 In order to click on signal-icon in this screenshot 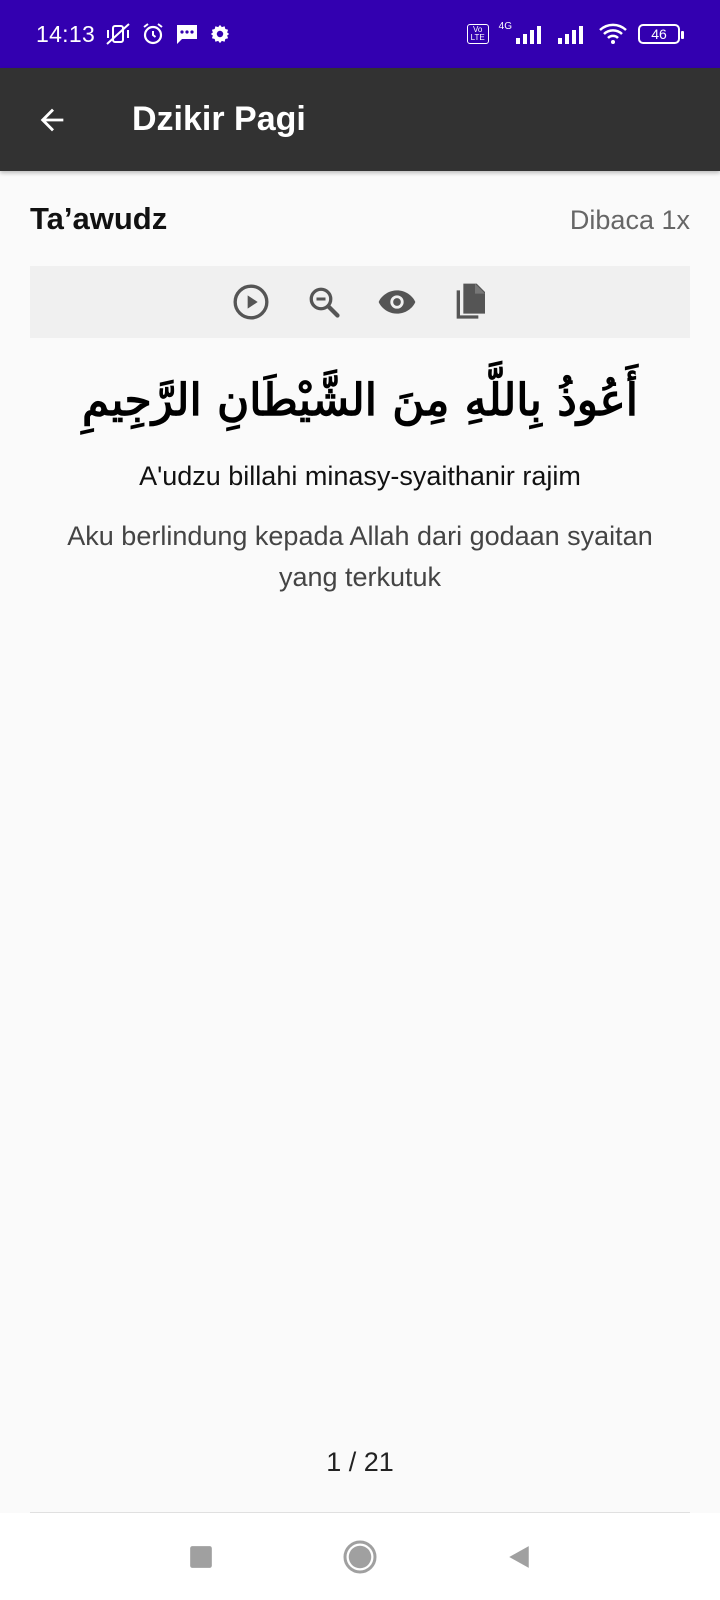, I will do `click(530, 34)`.